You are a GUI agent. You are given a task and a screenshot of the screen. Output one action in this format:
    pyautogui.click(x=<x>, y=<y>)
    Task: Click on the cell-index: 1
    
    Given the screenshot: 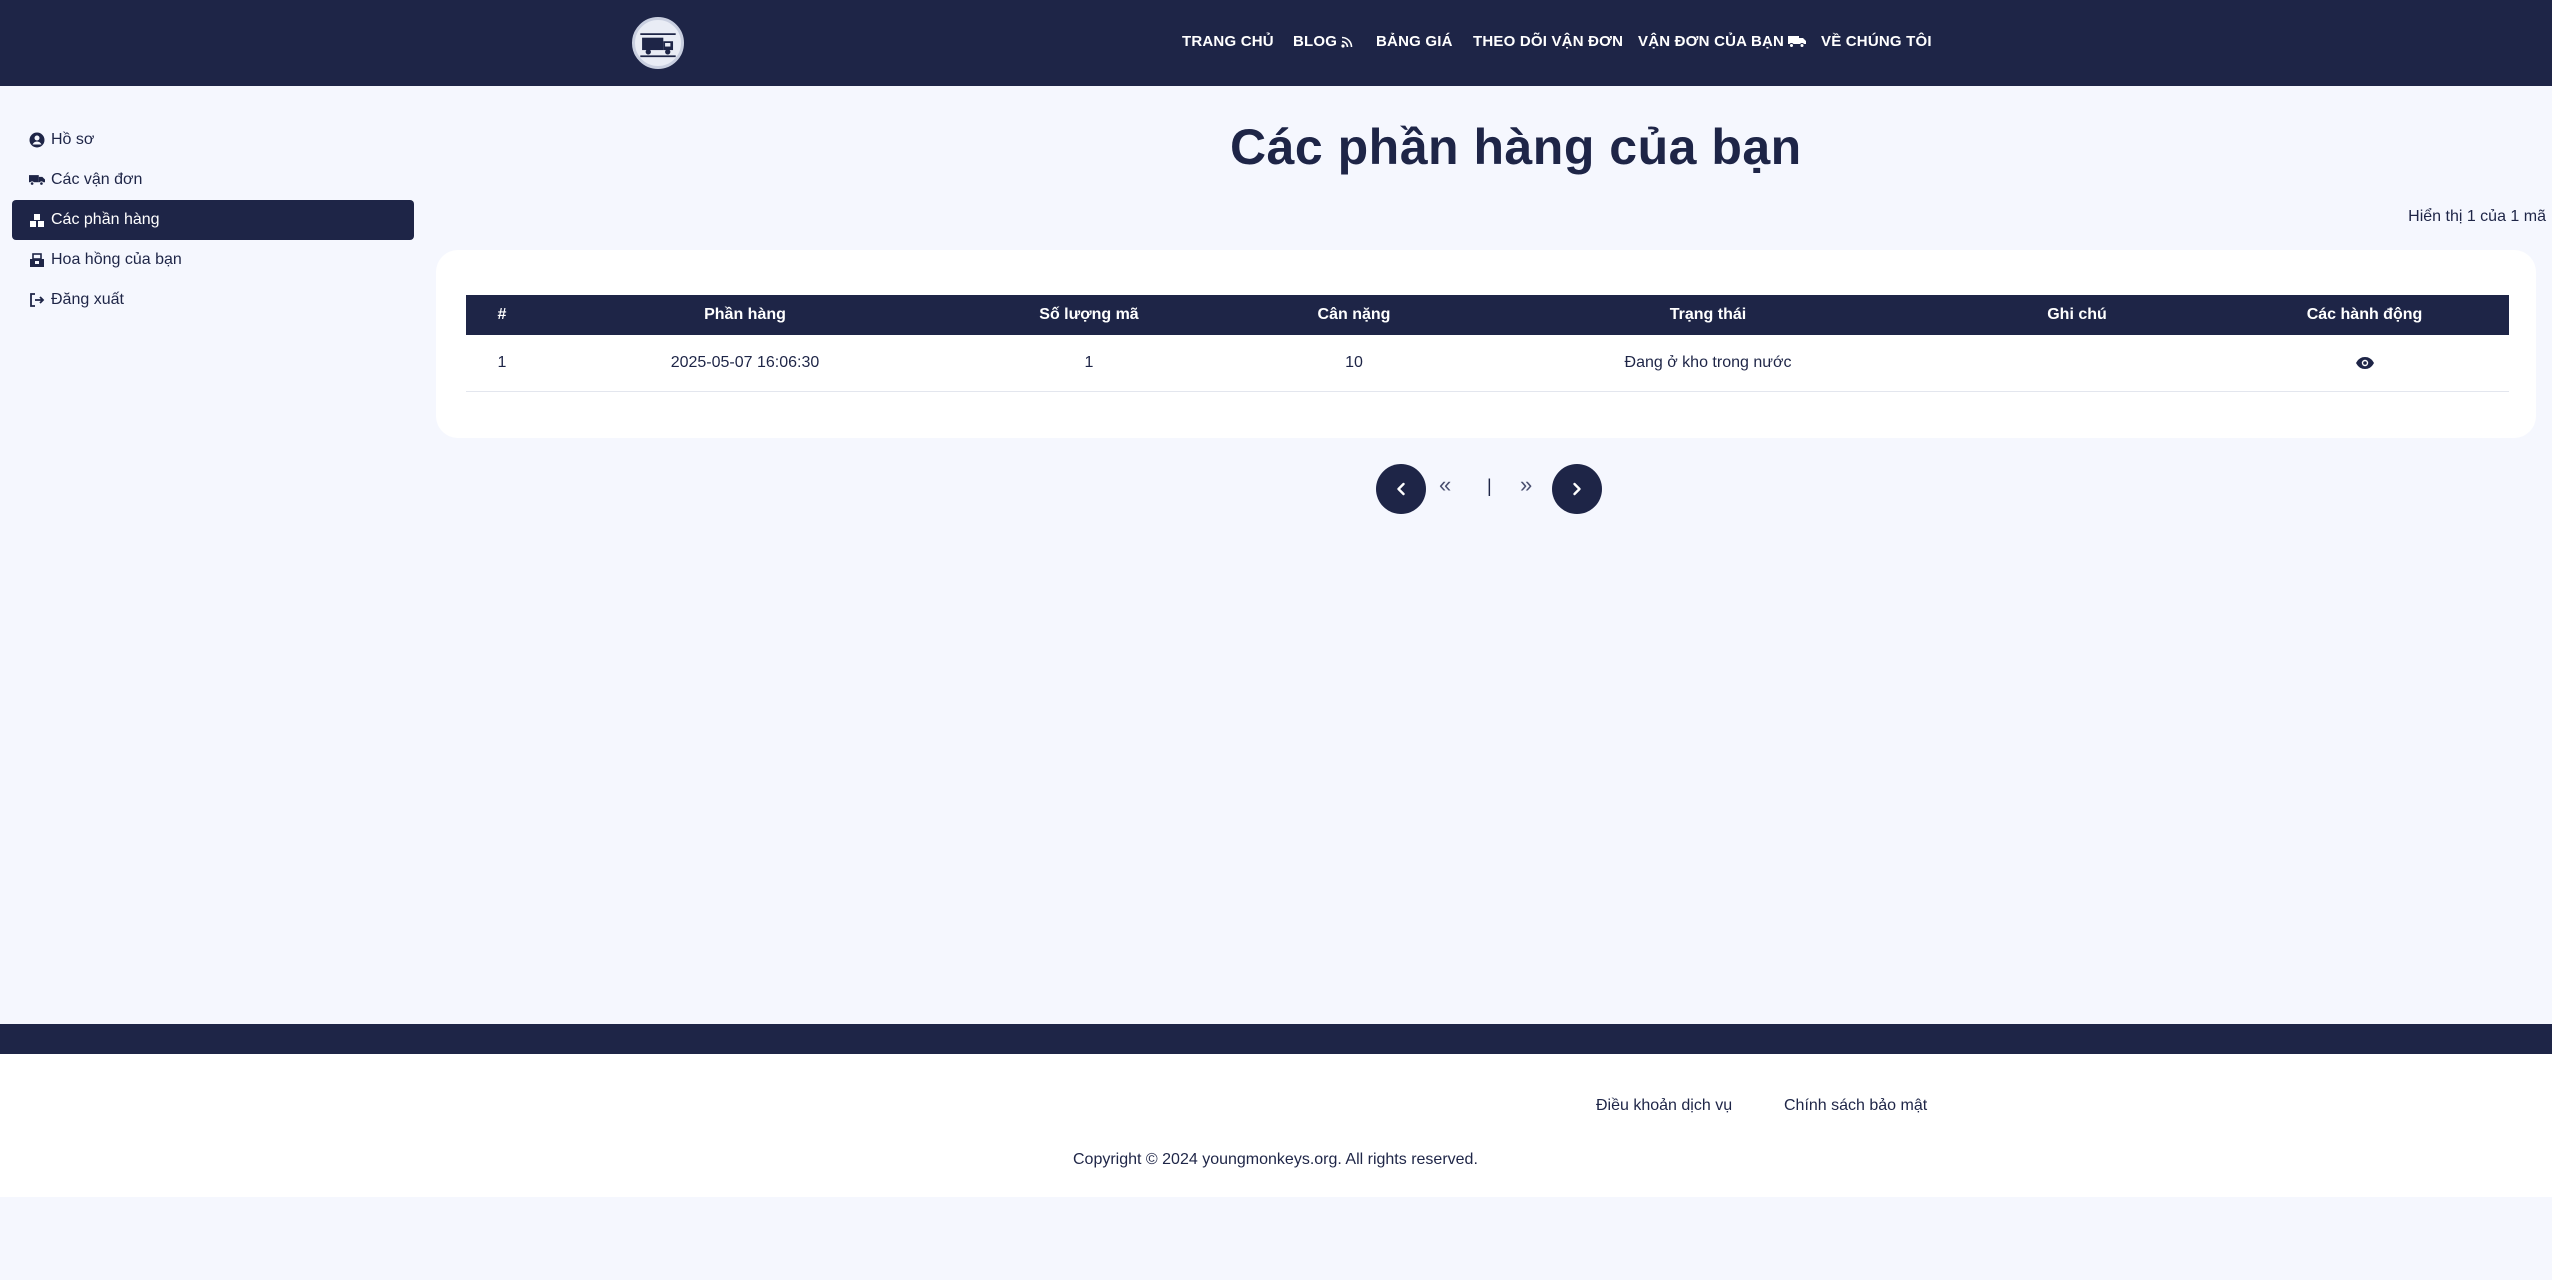 What is the action you would take?
    pyautogui.click(x=502, y=363)
    